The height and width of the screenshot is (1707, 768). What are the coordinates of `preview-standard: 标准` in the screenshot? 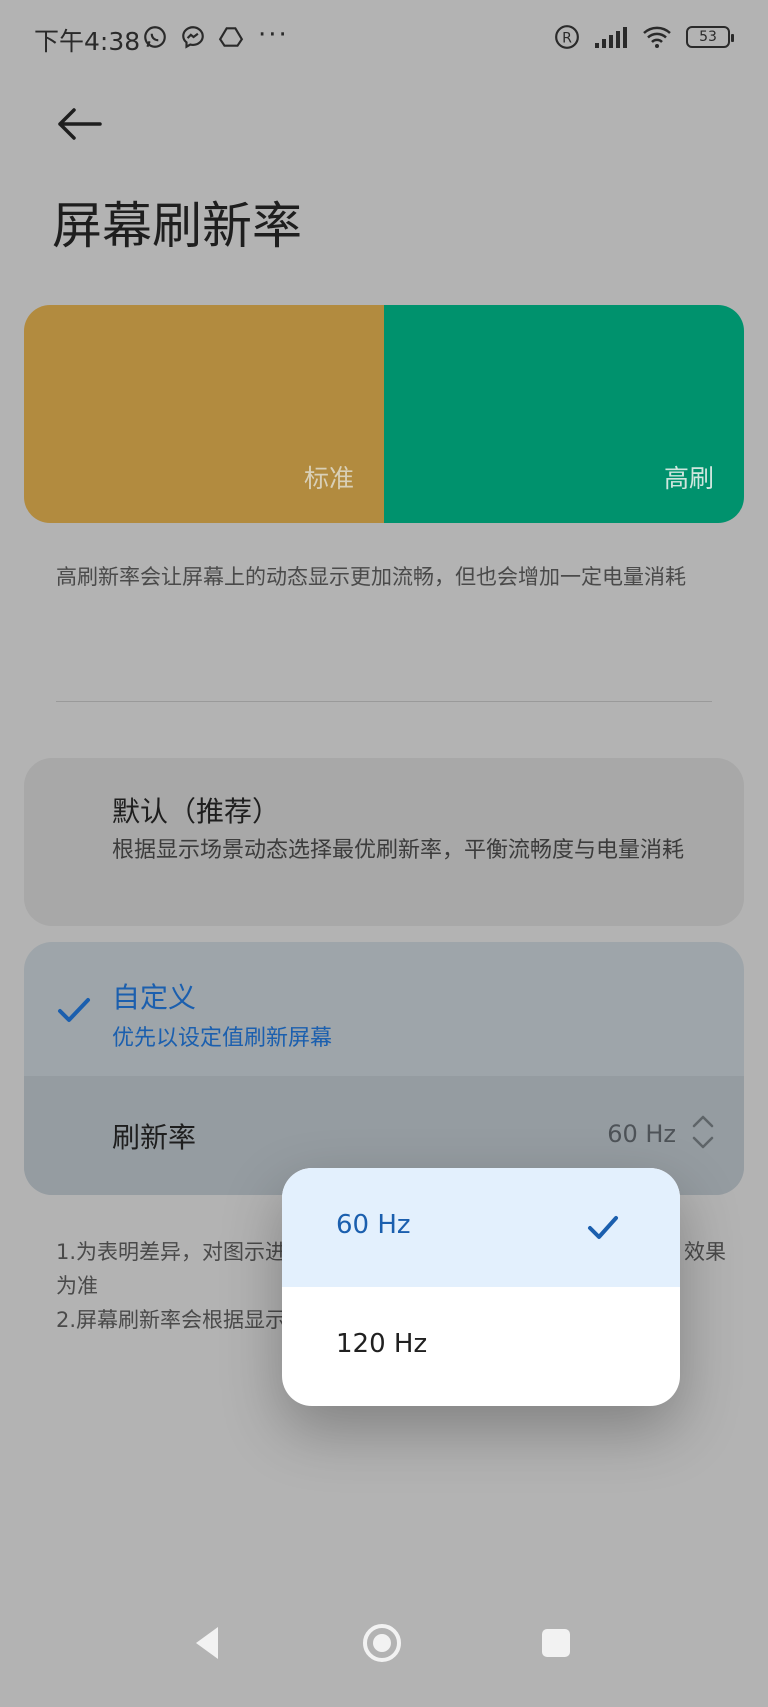 It's located at (204, 414).